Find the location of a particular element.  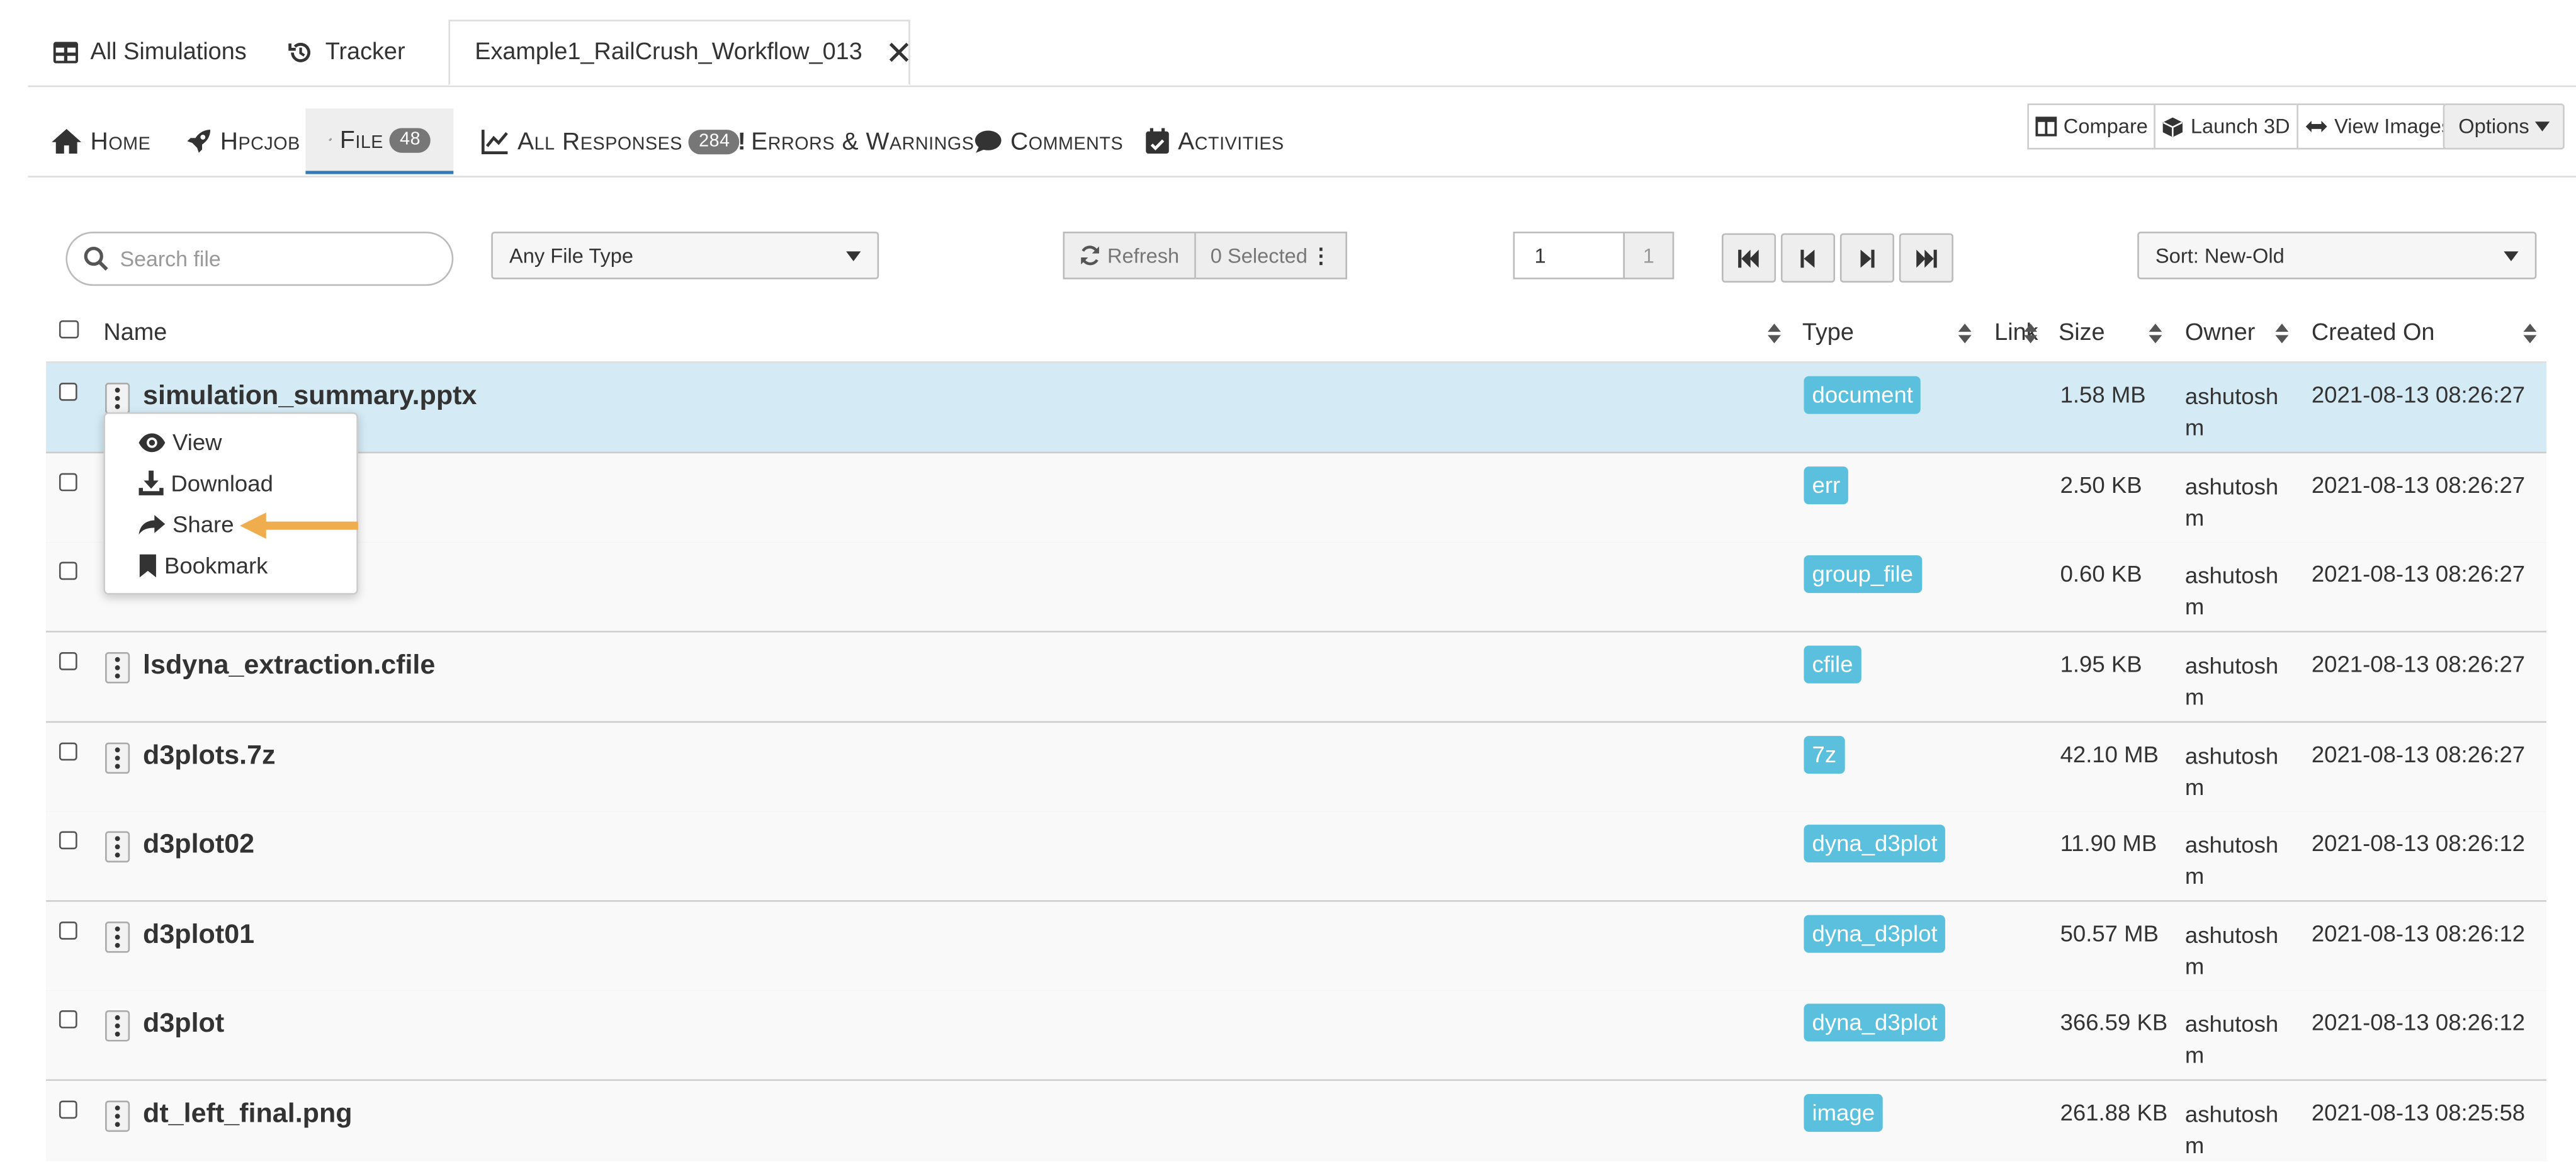

previous-page-button is located at coordinates (1808, 258).